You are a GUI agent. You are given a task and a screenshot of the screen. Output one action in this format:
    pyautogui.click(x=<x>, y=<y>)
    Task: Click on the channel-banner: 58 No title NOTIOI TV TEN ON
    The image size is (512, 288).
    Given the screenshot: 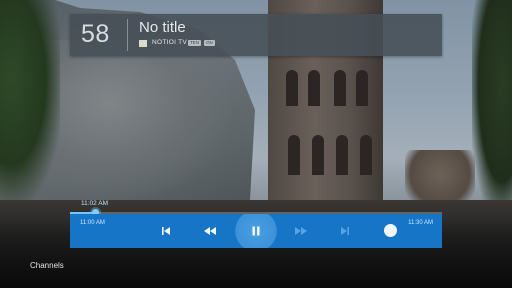 What is the action you would take?
    pyautogui.click(x=256, y=35)
    